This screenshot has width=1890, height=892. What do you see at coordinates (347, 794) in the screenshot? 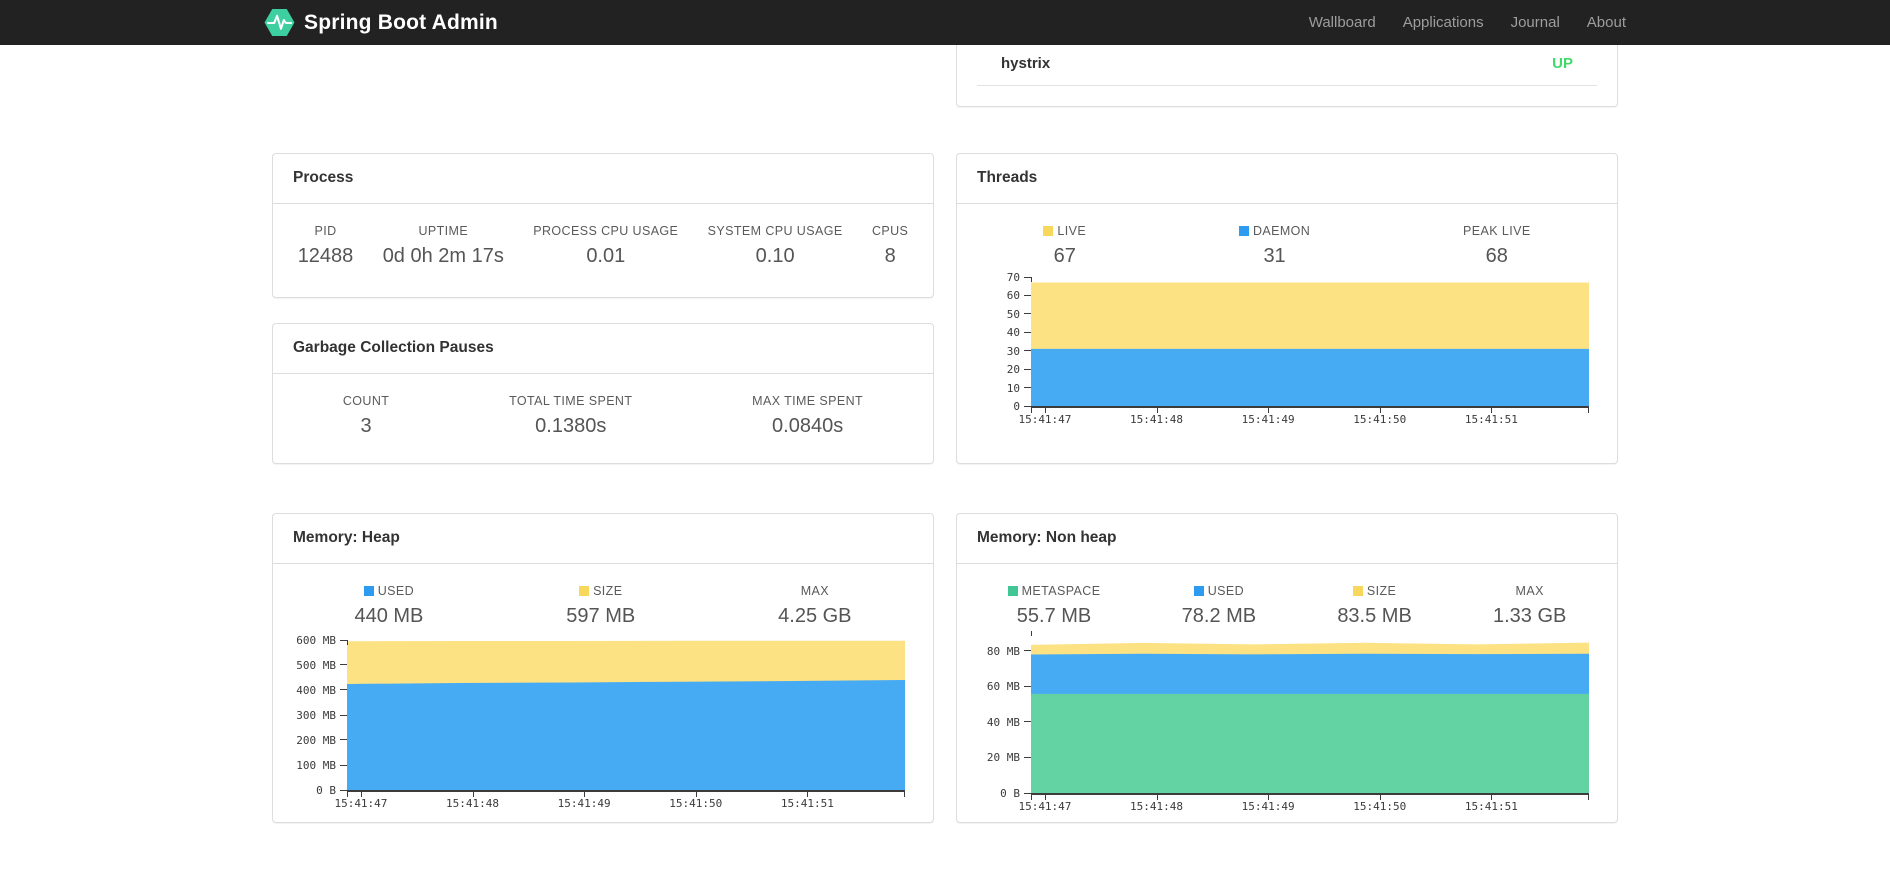
I see `x-axis-start-tick` at bounding box center [347, 794].